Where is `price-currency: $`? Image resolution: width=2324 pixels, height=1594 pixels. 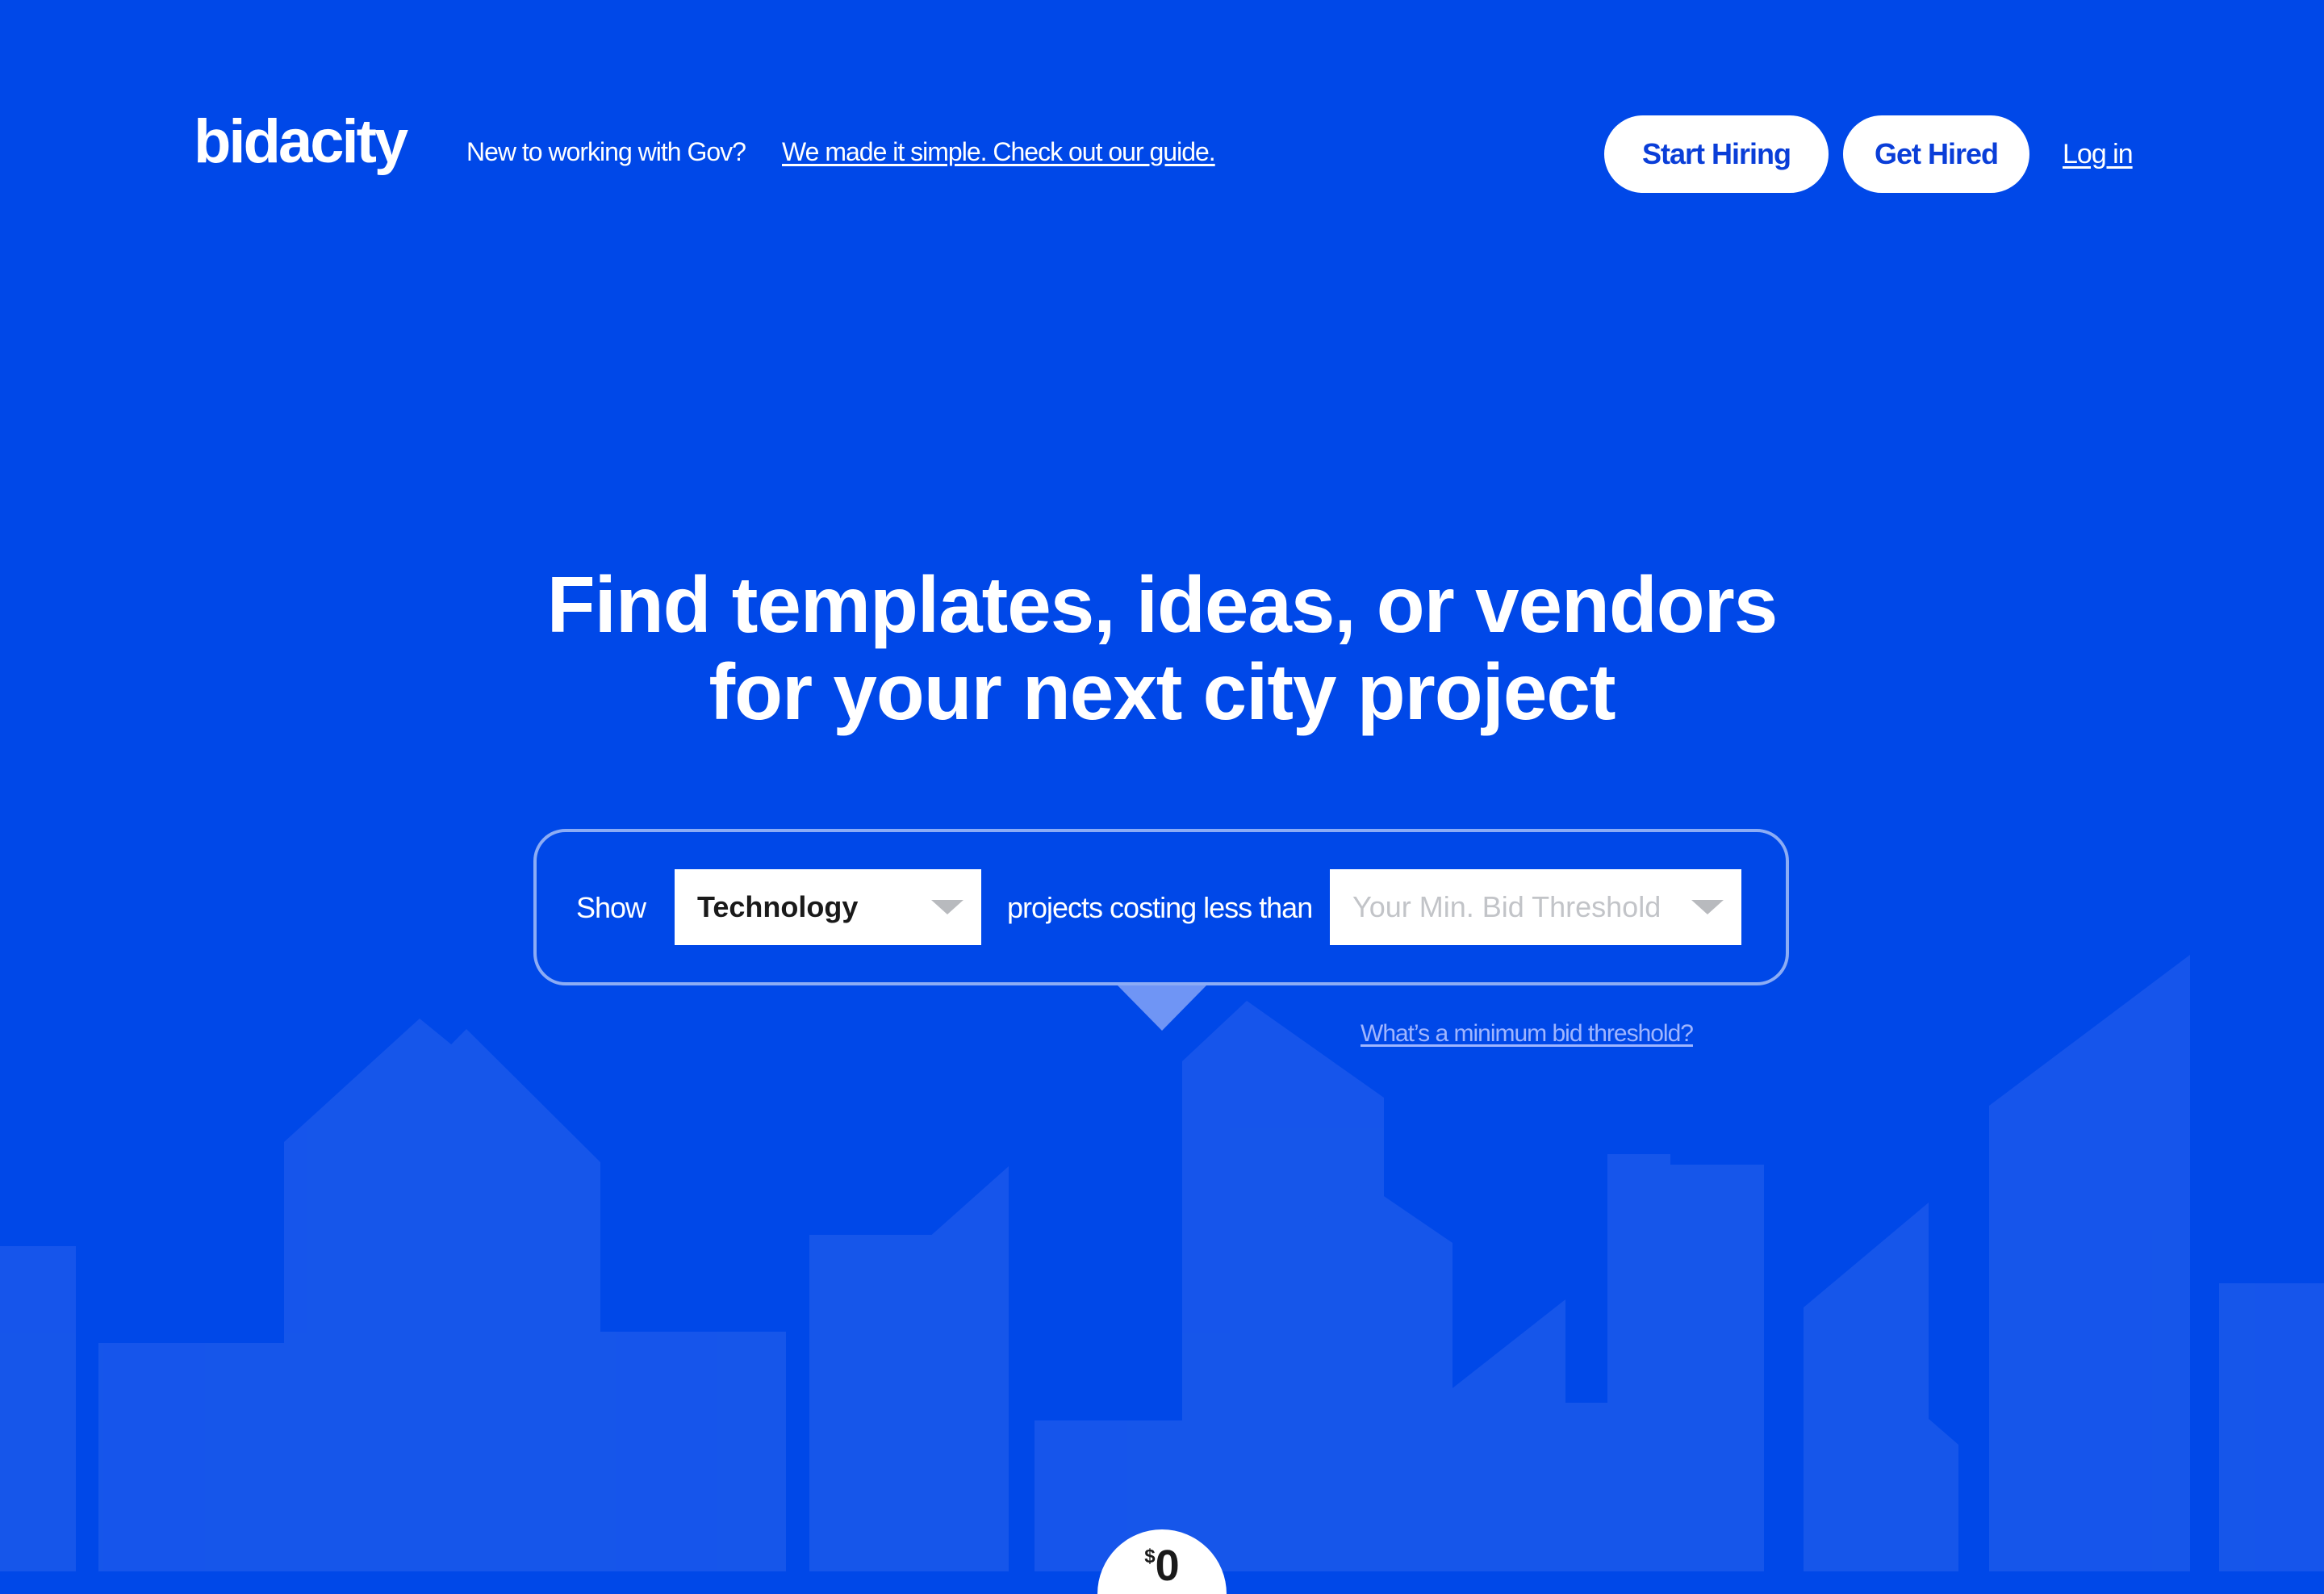
price-currency: $ is located at coordinates (1150, 1556).